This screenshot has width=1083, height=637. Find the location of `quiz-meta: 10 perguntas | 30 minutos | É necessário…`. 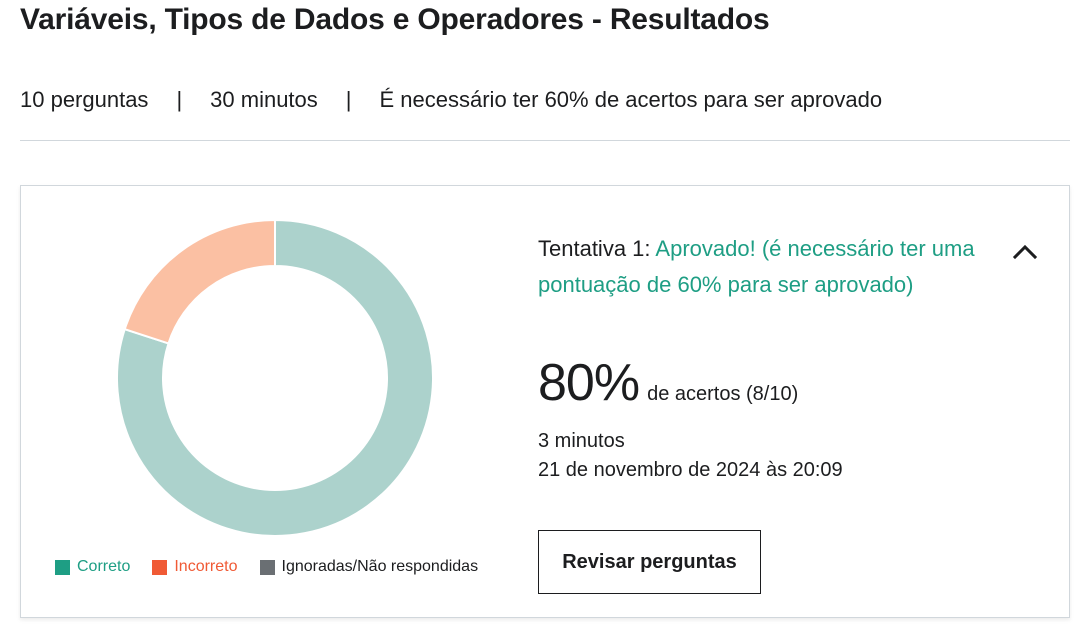

quiz-meta: 10 perguntas | 30 minutos | É necessário… is located at coordinates (451, 100).